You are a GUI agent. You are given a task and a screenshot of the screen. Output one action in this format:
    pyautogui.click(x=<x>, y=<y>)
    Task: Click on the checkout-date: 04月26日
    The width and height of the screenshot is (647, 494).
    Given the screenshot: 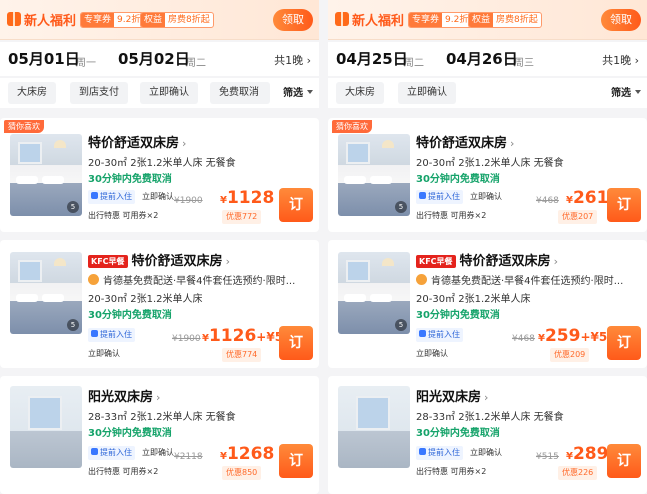 What is the action you would take?
    pyautogui.click(x=482, y=58)
    